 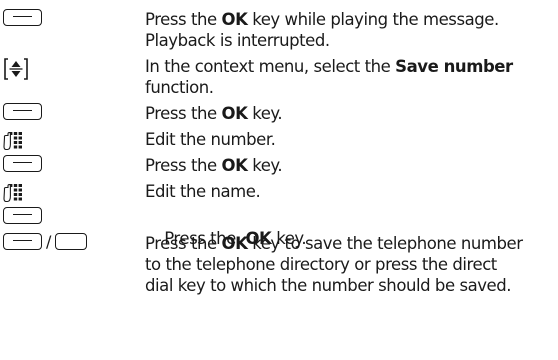 What do you see at coordinates (210, 139) in the screenshot?
I see `step-text: Edit the number.` at bounding box center [210, 139].